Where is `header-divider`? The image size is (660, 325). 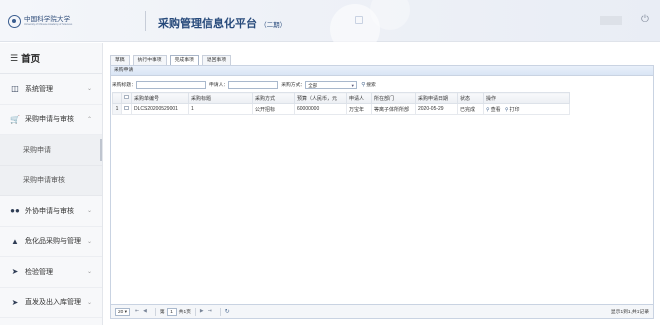 header-divider is located at coordinates (145, 21).